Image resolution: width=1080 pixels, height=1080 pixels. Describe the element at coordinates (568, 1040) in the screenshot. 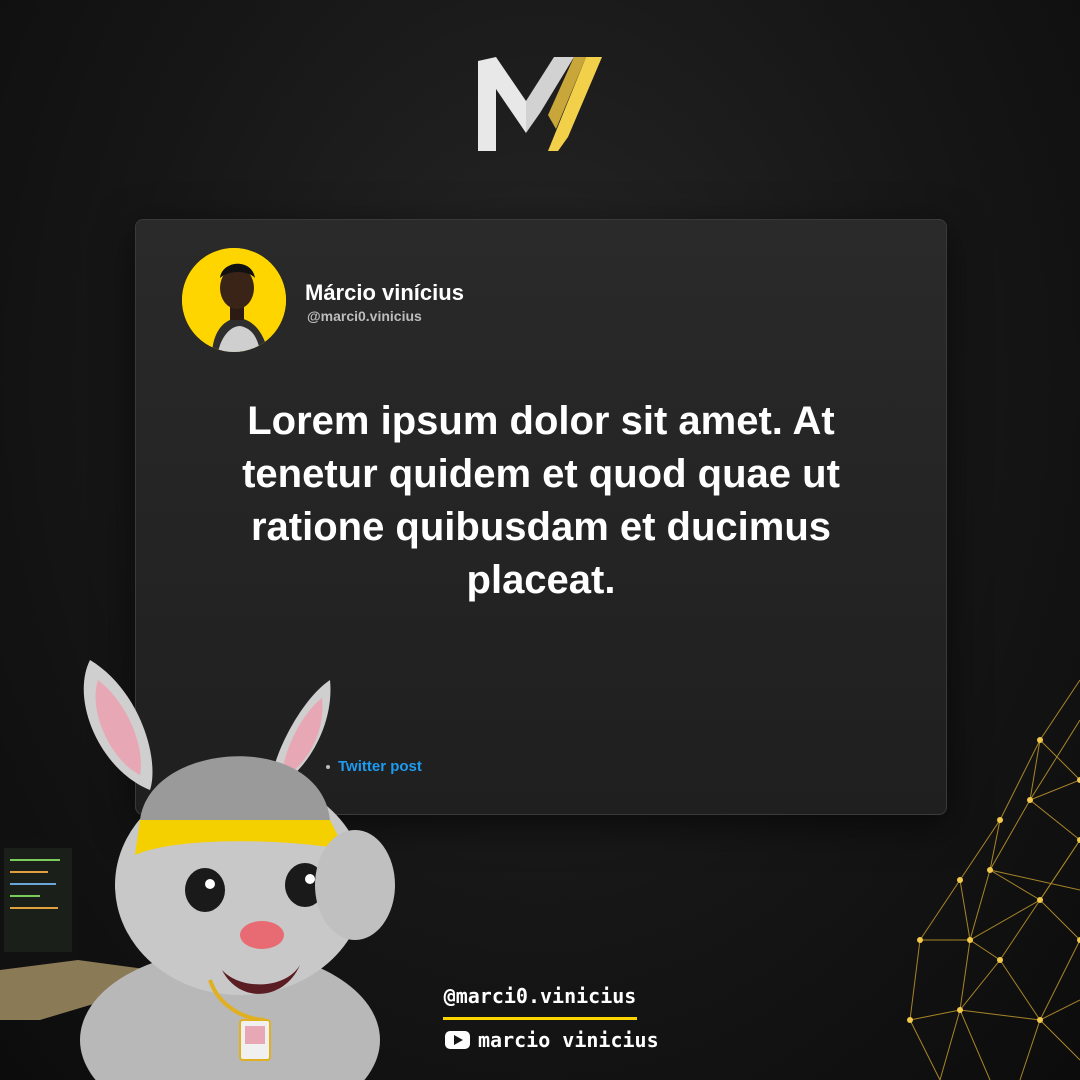

I see `youtube-channel-name: marcio vinicius` at that location.